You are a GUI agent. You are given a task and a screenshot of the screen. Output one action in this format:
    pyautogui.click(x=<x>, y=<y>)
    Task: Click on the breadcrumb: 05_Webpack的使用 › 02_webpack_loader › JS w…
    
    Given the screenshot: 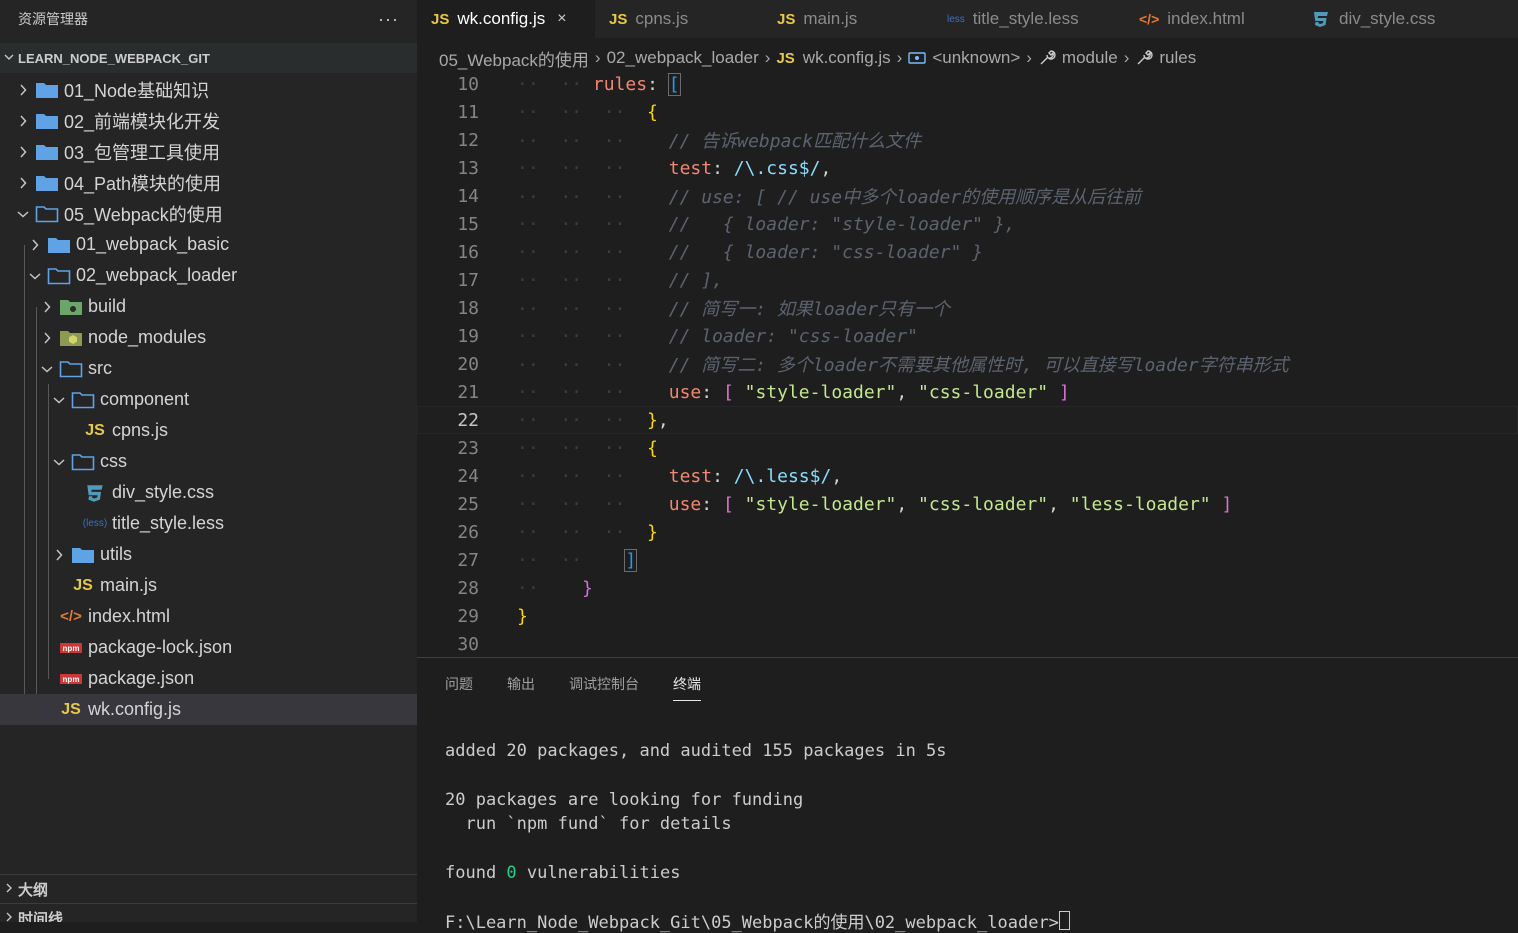 What is the action you would take?
    pyautogui.click(x=967, y=58)
    